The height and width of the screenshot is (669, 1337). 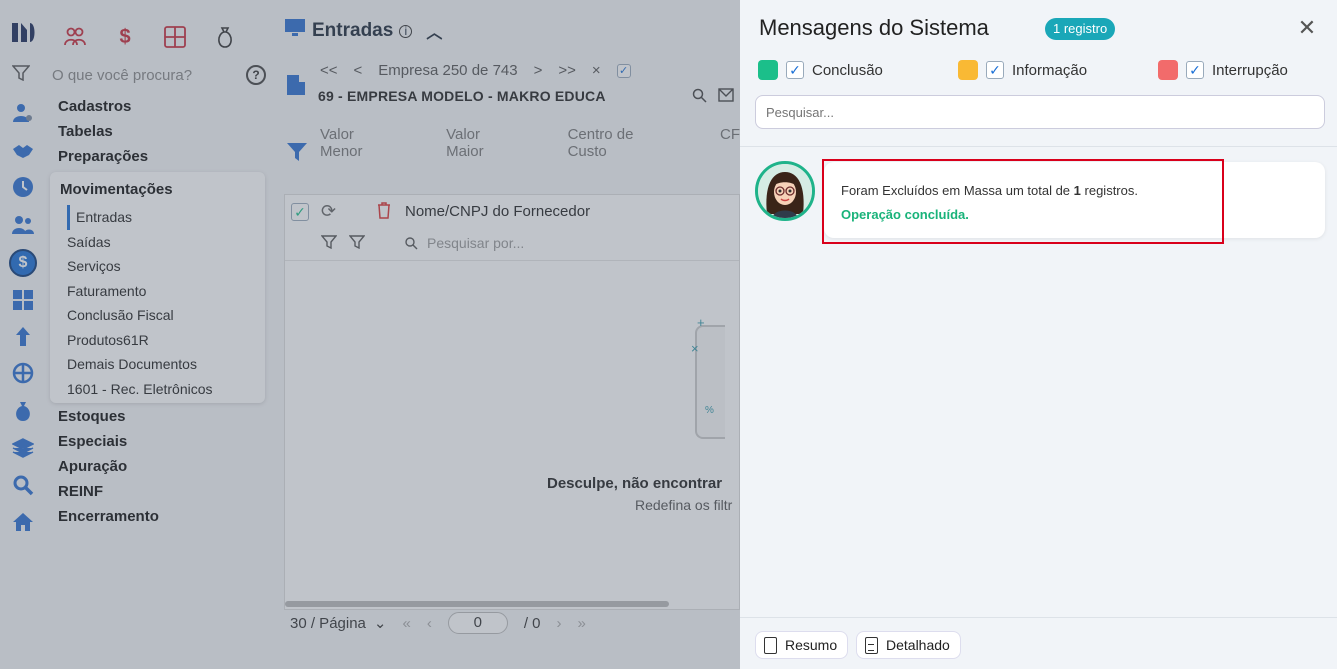 I want to click on submenu-item-saidas: Saídas, so click(x=162, y=242).